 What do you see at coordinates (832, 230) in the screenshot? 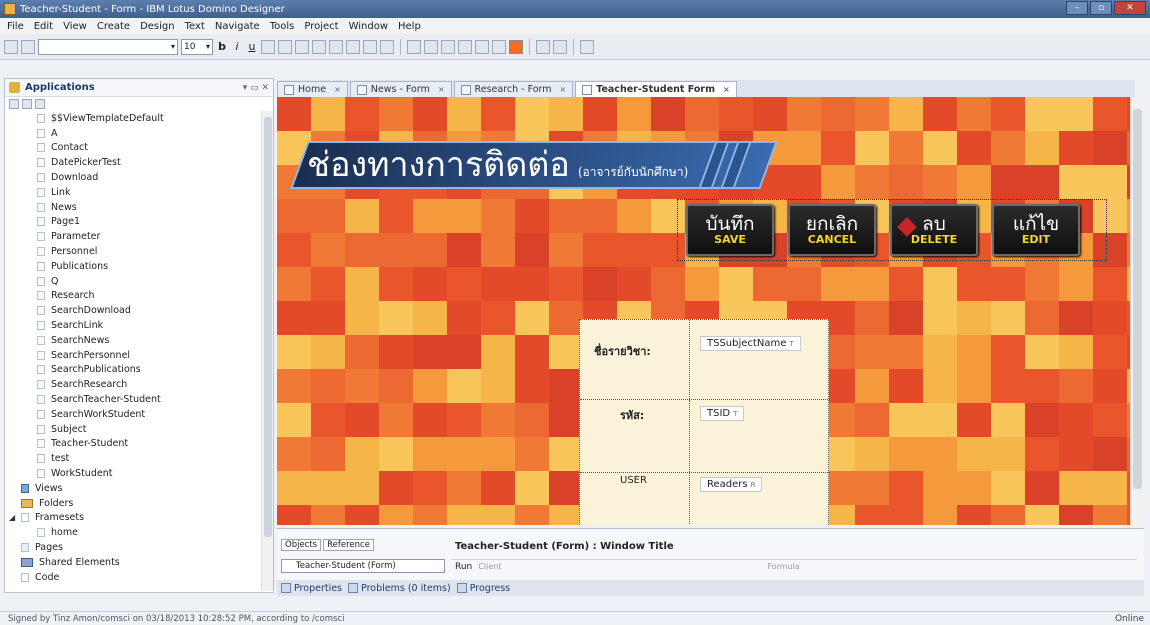
I see `cancel-button: ยกเลิก CANCEL` at bounding box center [832, 230].